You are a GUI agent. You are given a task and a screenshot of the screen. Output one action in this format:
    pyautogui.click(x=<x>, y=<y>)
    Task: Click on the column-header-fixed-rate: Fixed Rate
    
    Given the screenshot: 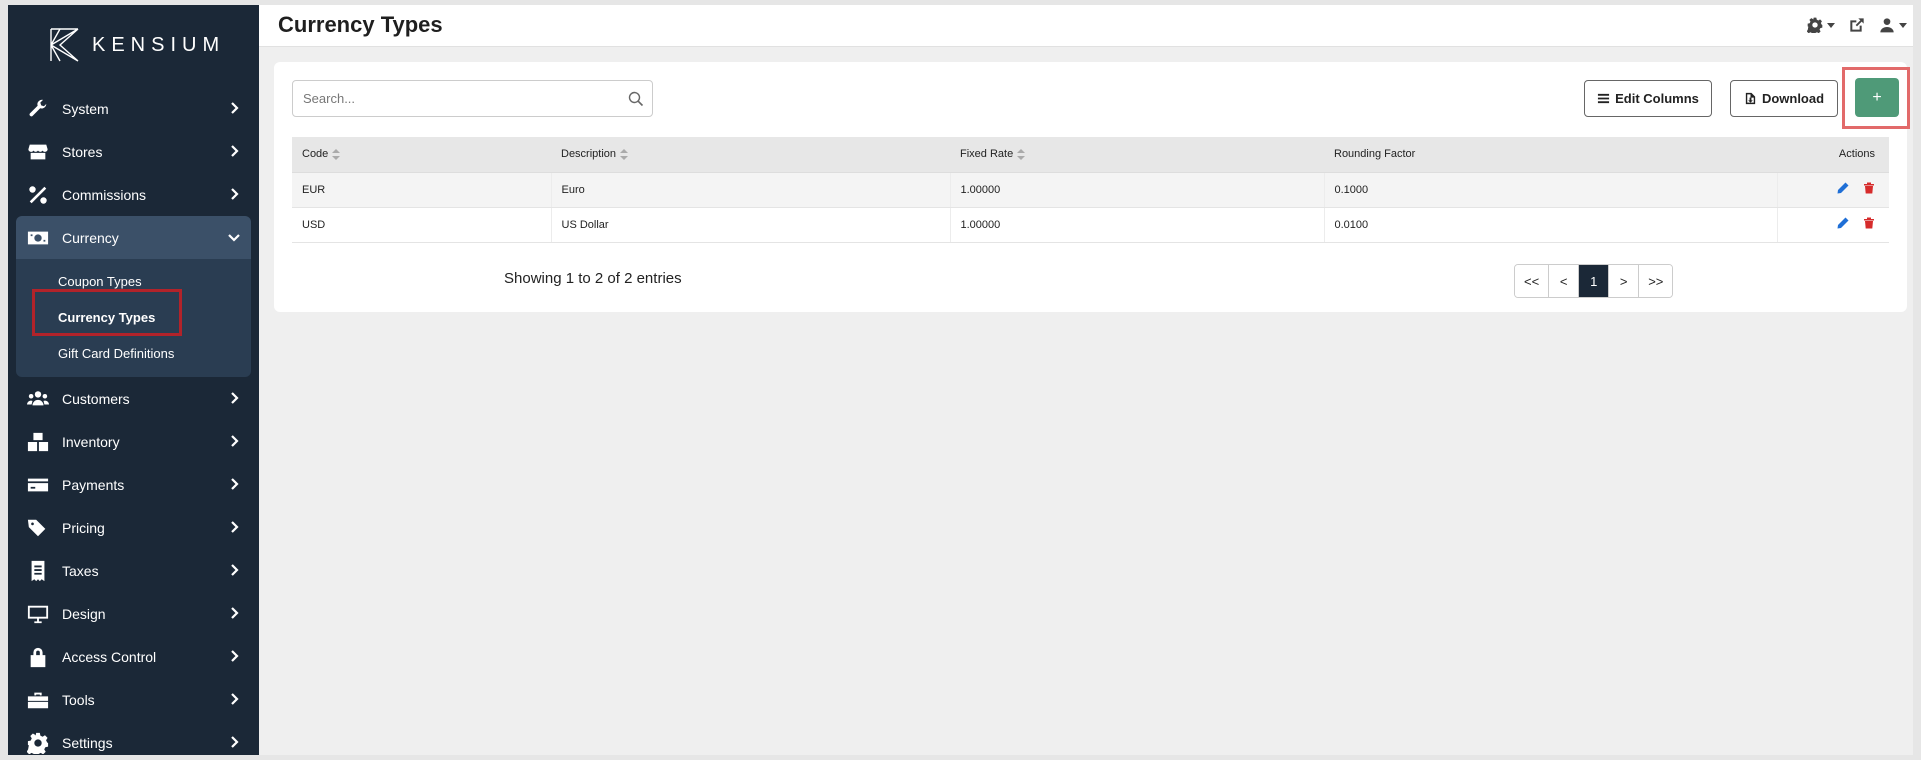 What is the action you would take?
    pyautogui.click(x=1137, y=155)
    